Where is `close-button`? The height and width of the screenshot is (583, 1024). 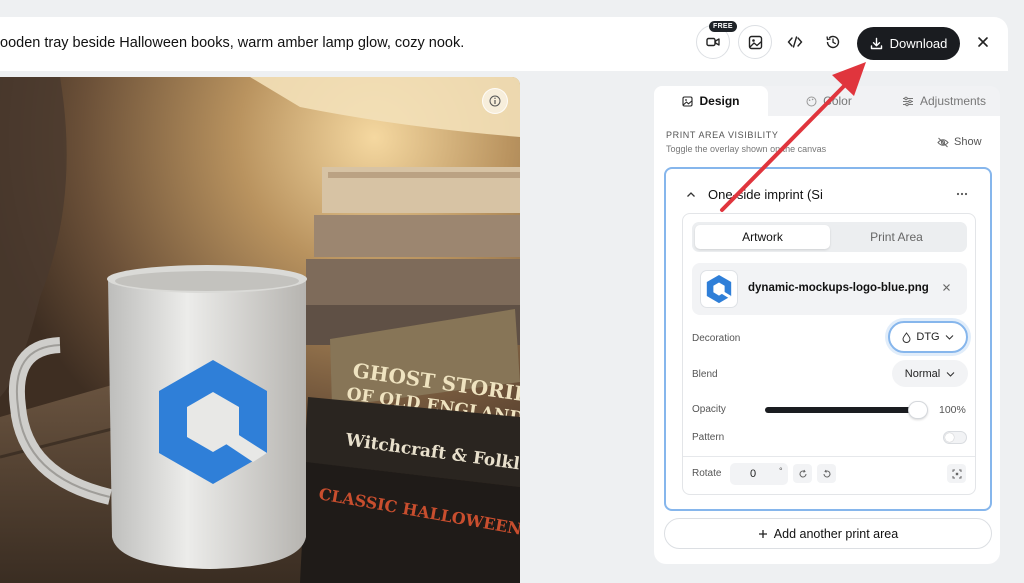
close-button is located at coordinates (983, 42).